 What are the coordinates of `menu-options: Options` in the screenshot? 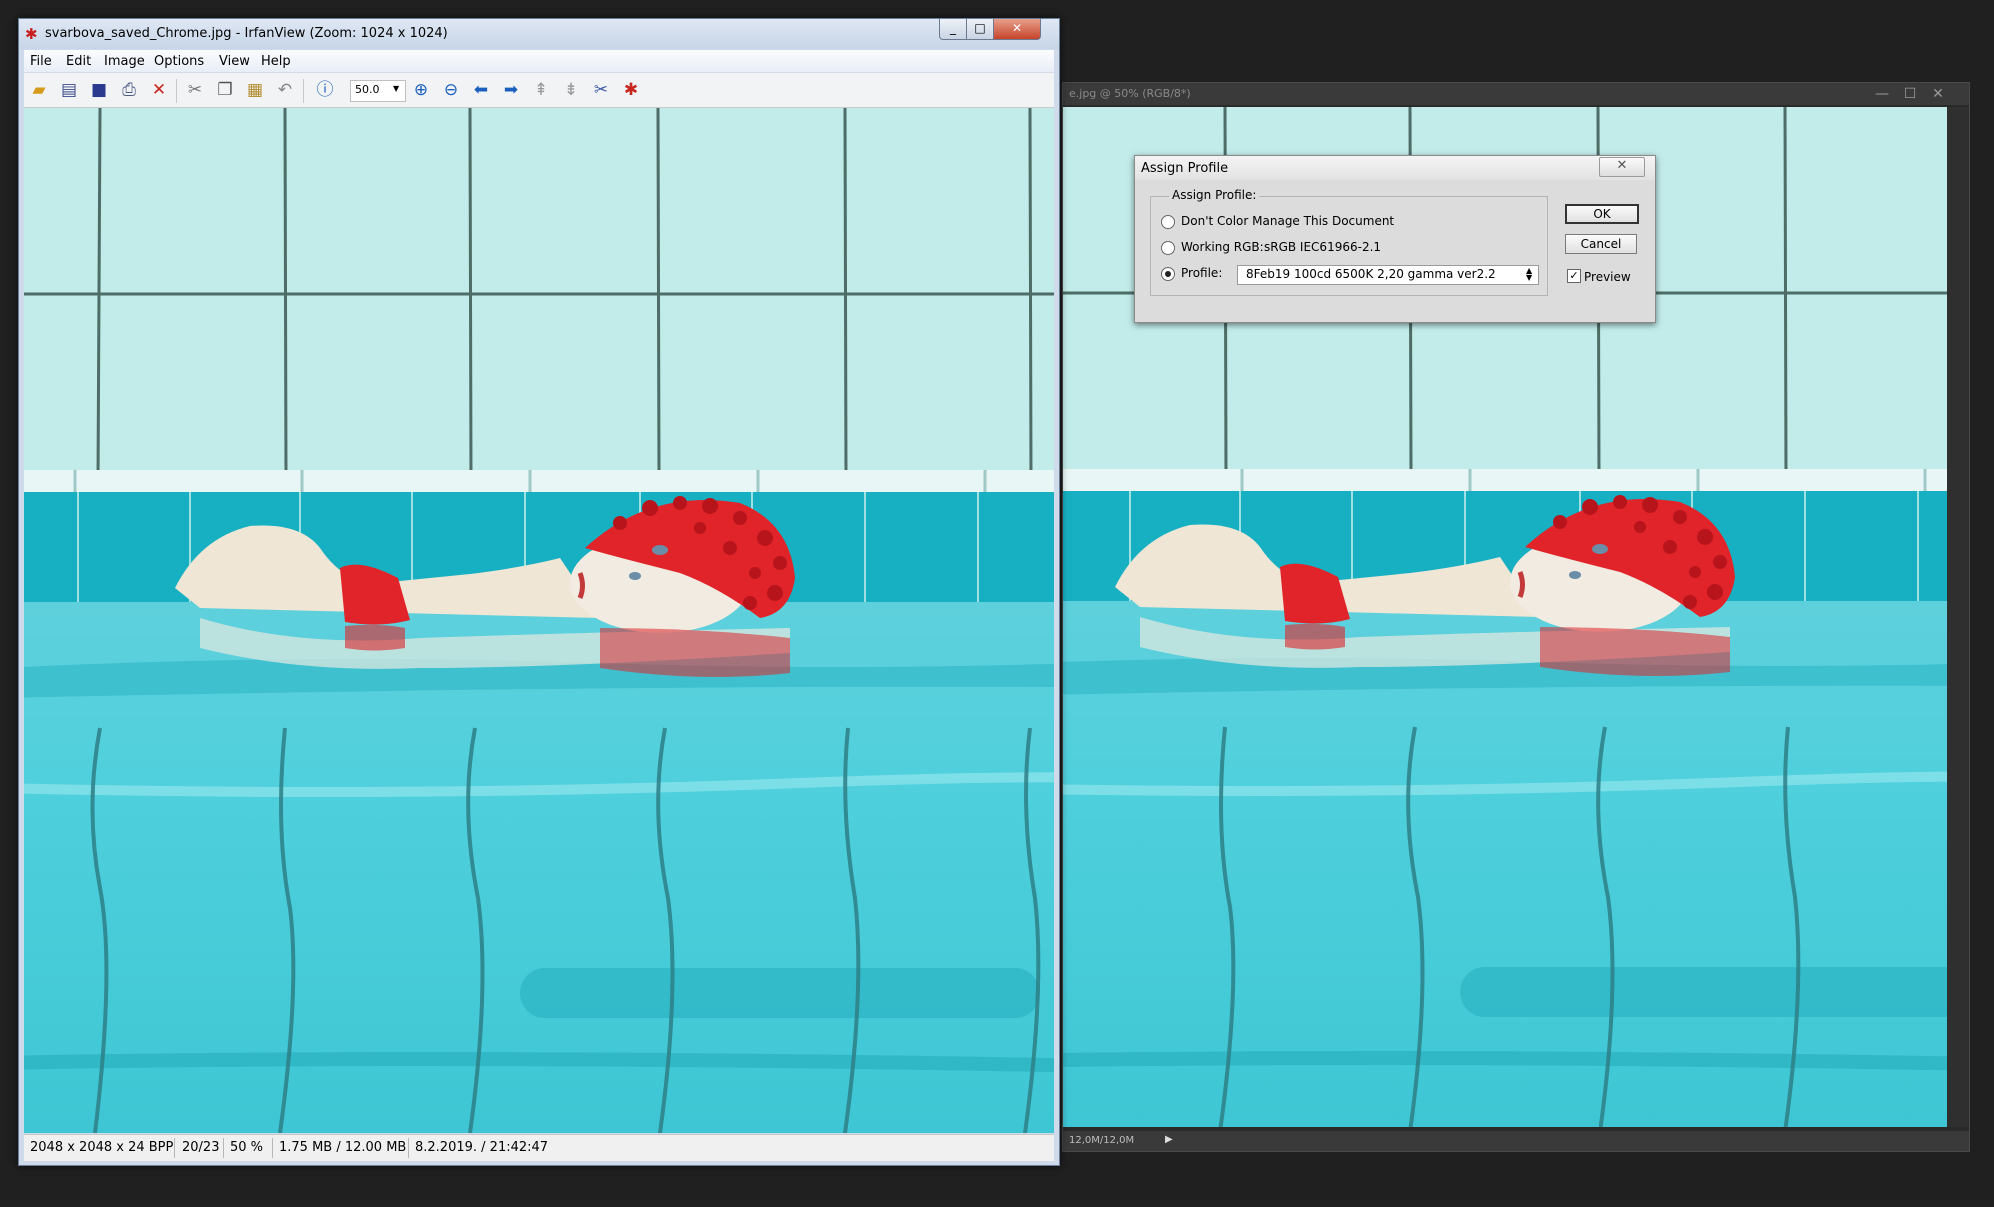 It's located at (179, 61).